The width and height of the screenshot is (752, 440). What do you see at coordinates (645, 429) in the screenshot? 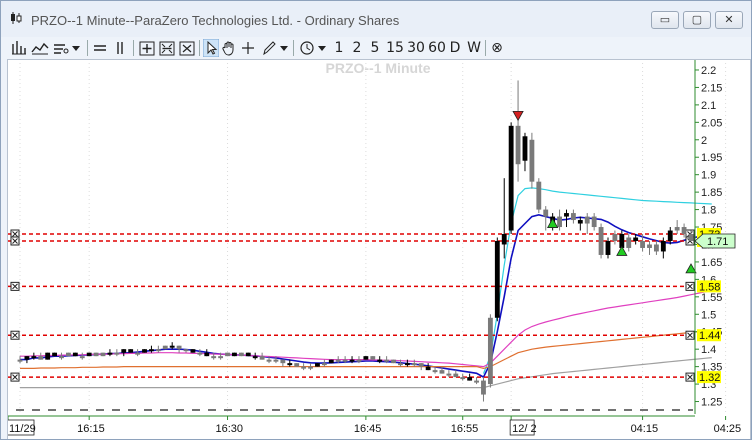
I see `x-tick-label: 04:15` at bounding box center [645, 429].